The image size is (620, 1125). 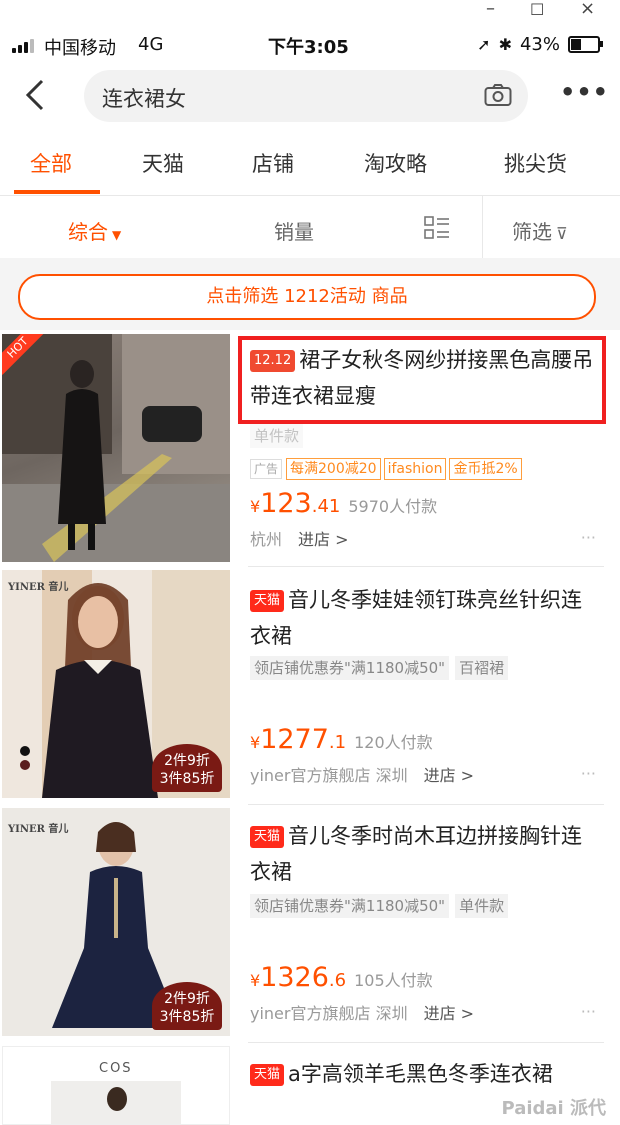 I want to click on product-title: 天猫 音儿冬季时尚木耳边拼接胸针连衣裙, so click(x=425, y=854).